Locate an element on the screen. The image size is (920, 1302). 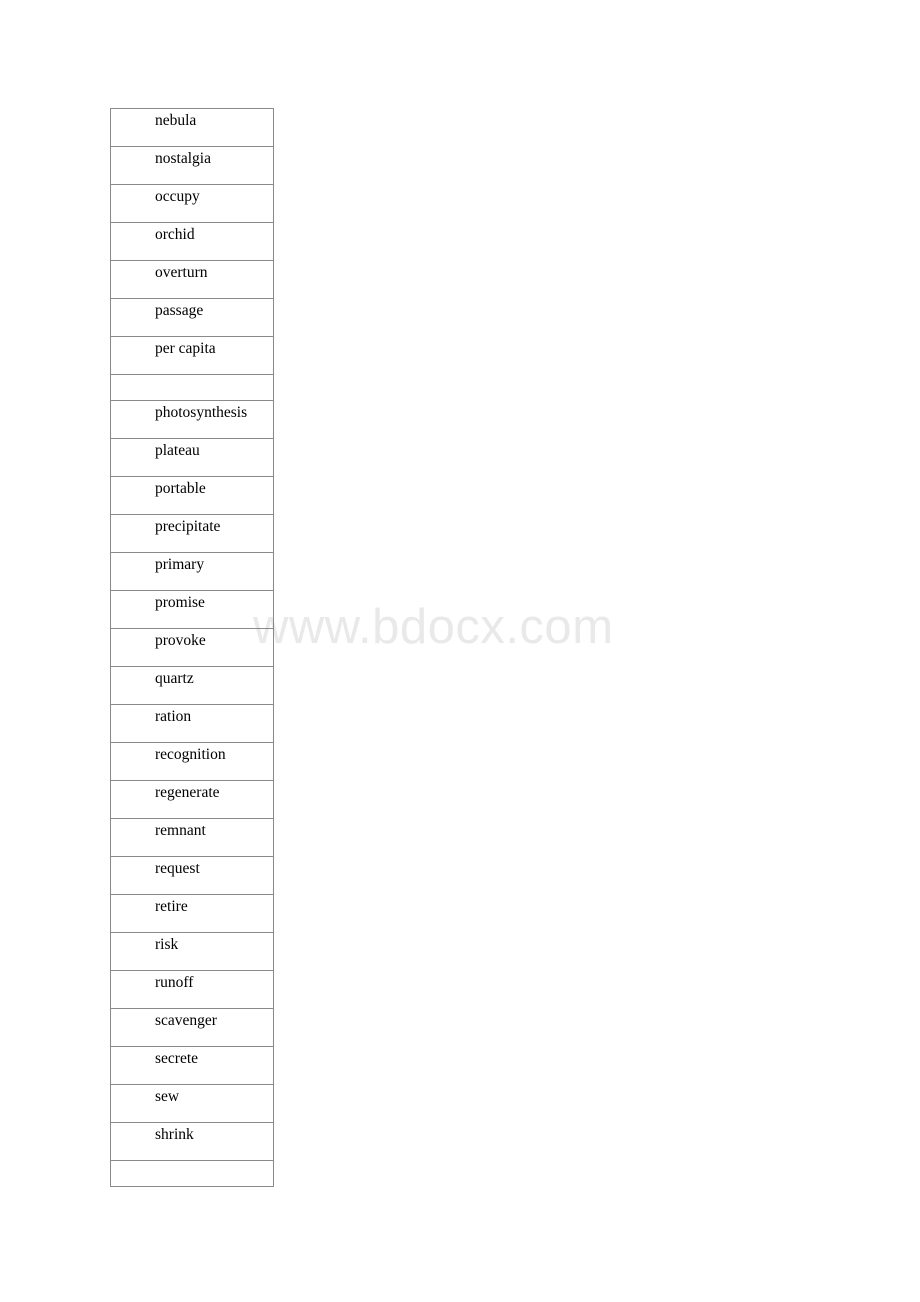
table-row: scavenger is located at coordinates (192, 1027).